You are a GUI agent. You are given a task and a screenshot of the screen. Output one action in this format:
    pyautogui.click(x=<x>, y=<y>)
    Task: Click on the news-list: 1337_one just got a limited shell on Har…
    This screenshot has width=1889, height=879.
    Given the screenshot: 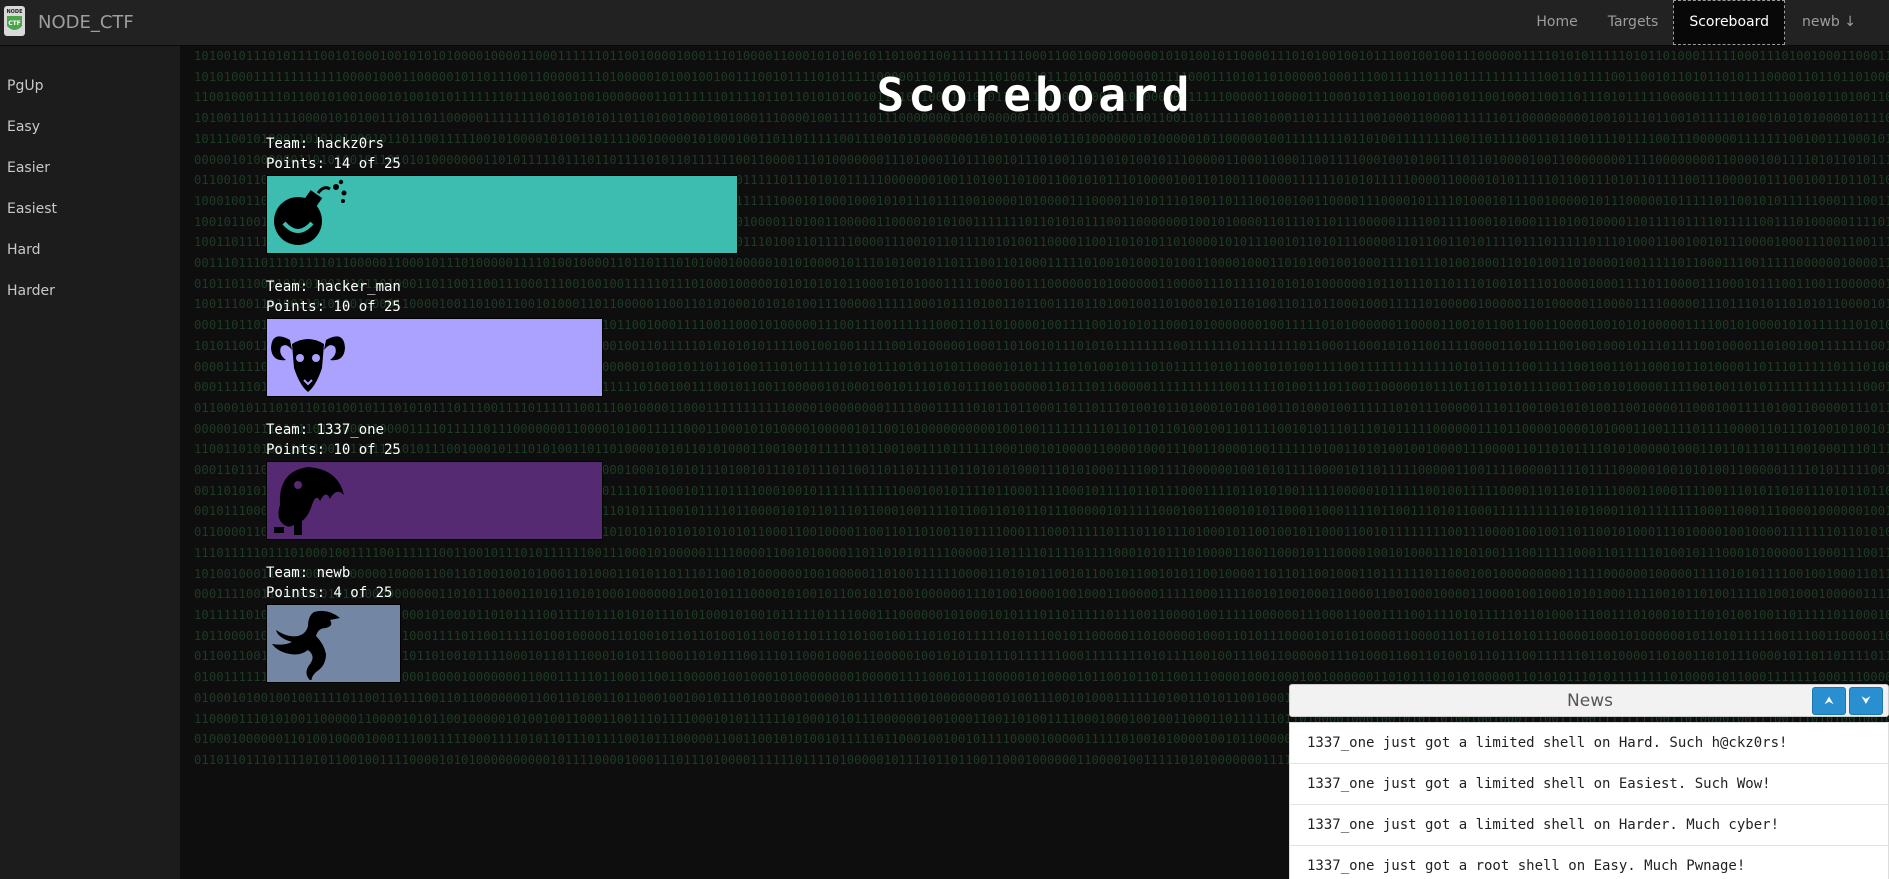 What is the action you would take?
    pyautogui.click(x=1589, y=800)
    